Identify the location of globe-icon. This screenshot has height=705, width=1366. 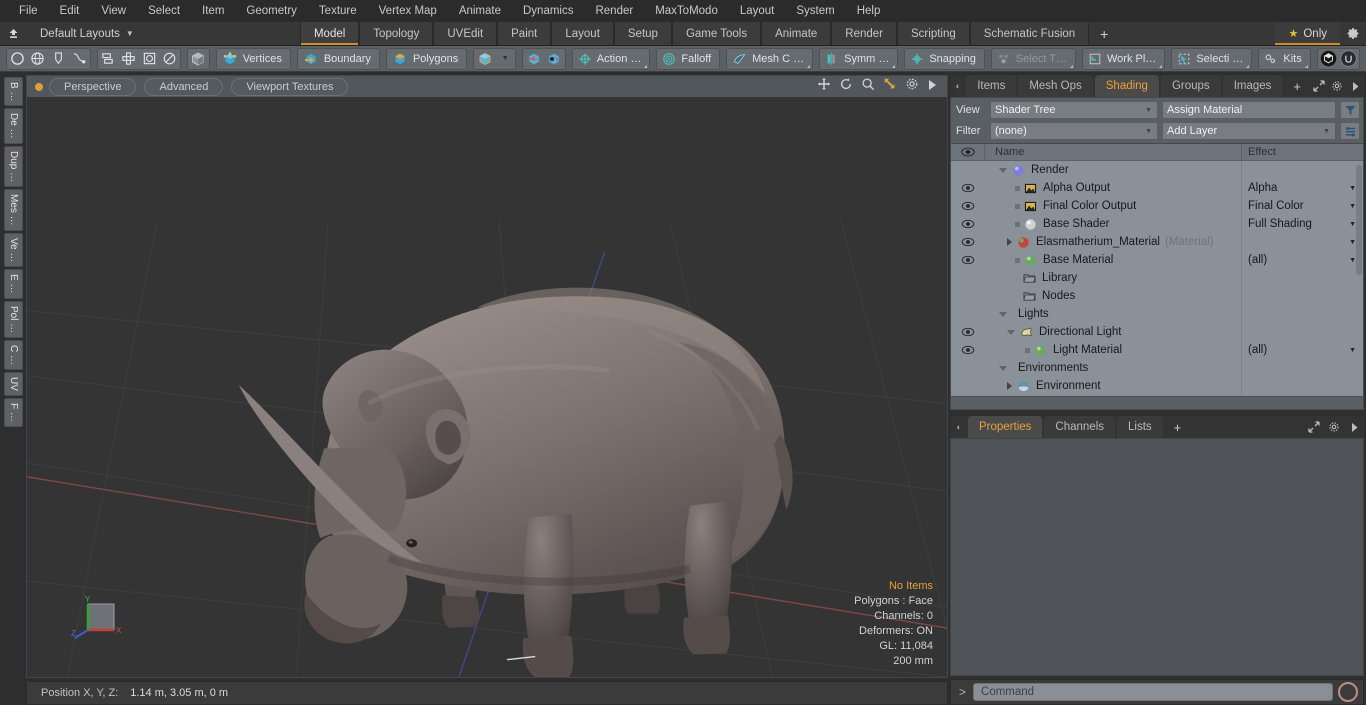
(38, 59).